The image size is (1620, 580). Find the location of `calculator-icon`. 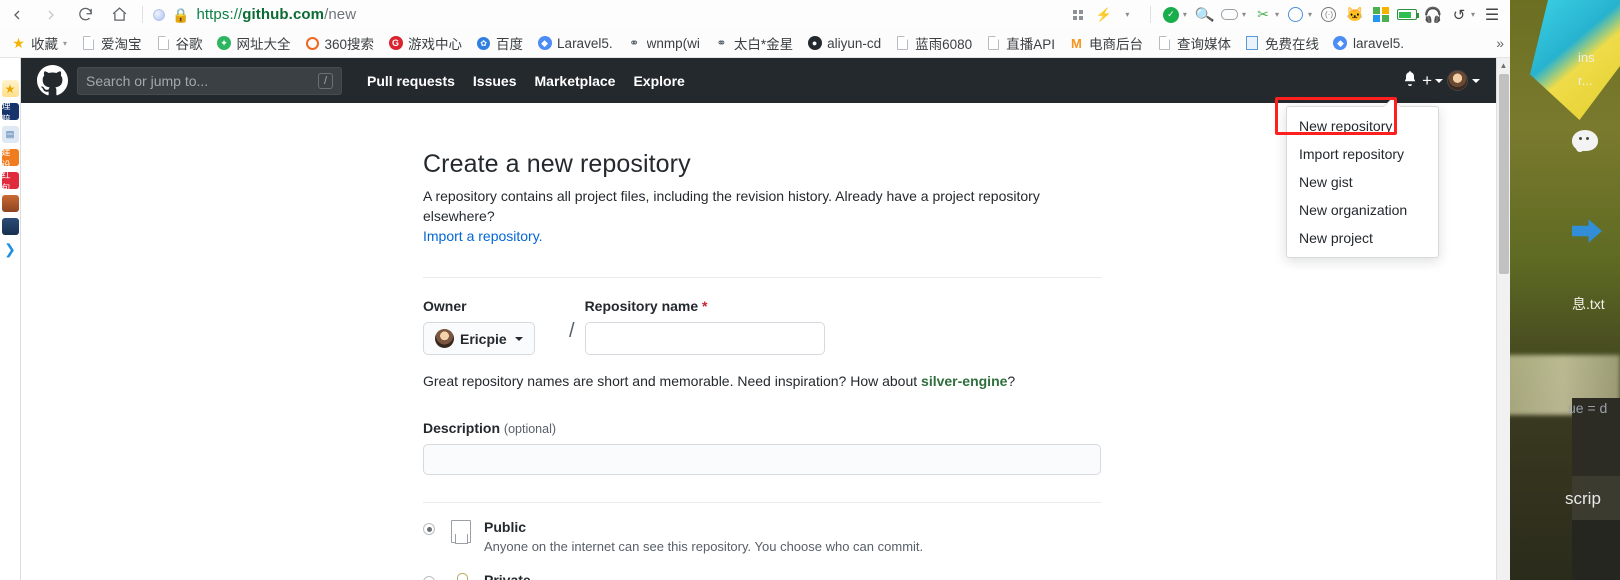

calculator-icon is located at coordinates (1252, 43).